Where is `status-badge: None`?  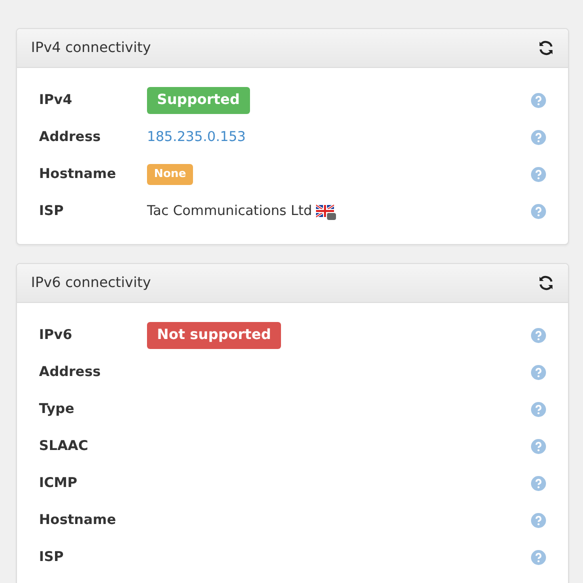 status-badge: None is located at coordinates (170, 174).